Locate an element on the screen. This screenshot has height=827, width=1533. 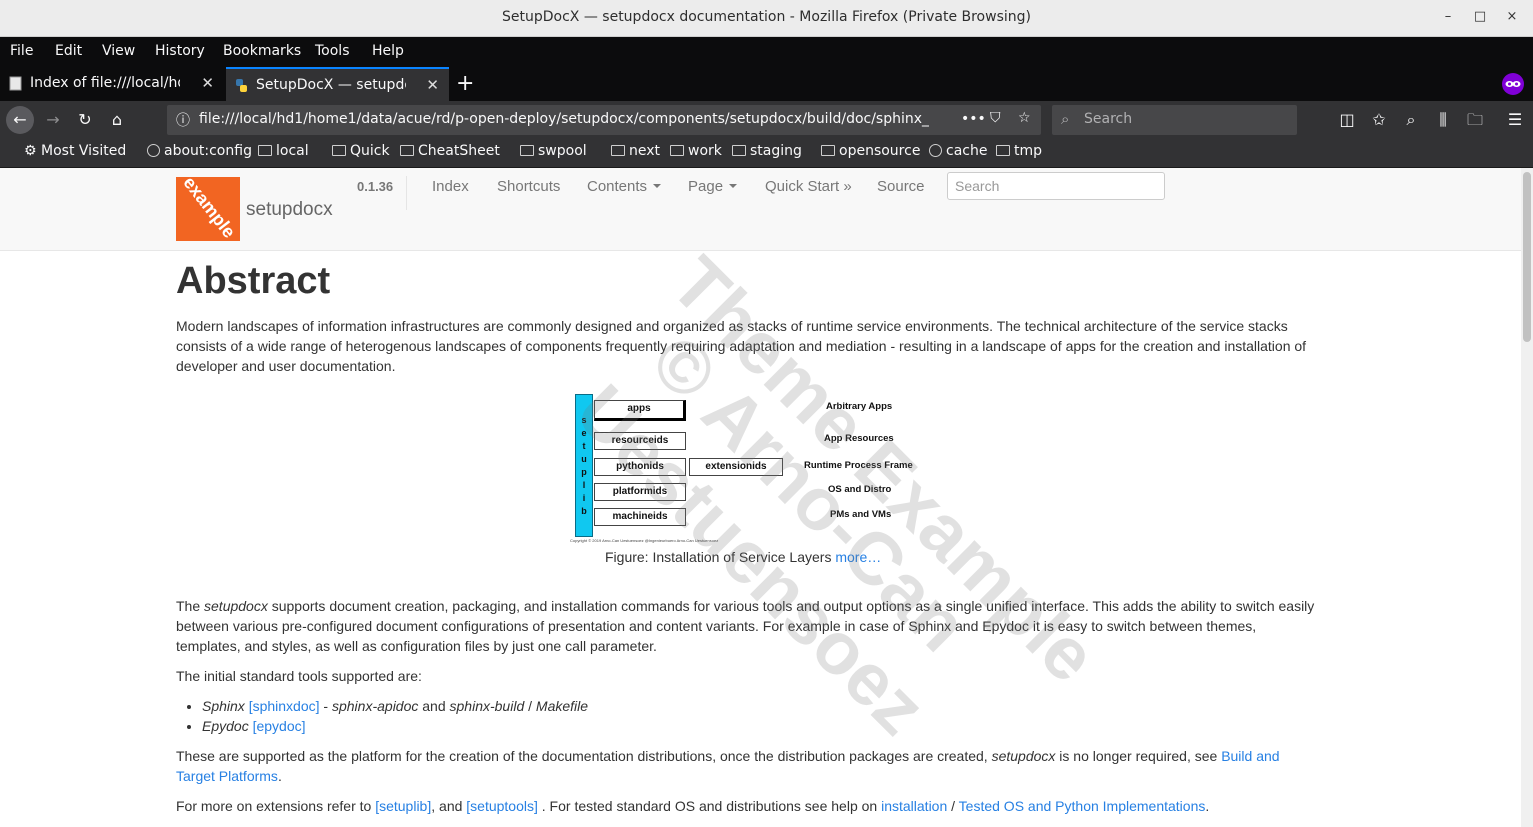
private-browsing-icon is located at coordinates (1513, 84).